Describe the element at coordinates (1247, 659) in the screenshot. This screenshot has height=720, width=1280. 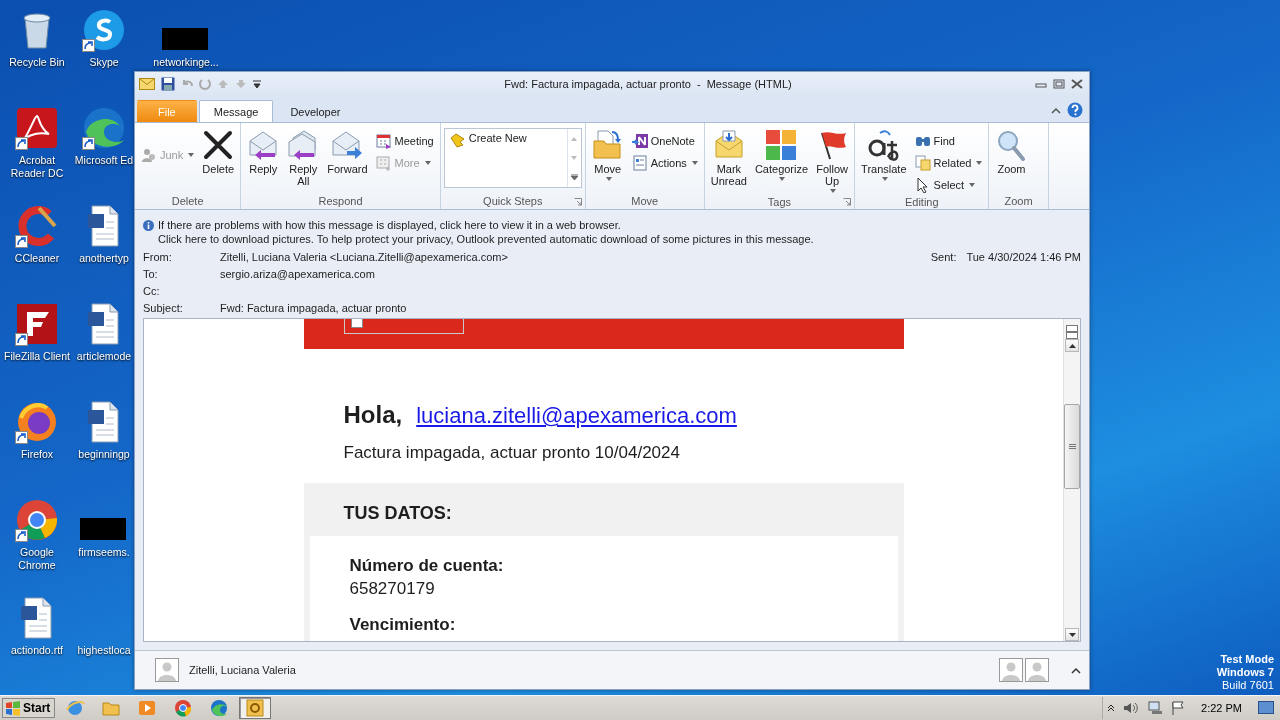
I see `system-notice-text: Test Mode` at that location.